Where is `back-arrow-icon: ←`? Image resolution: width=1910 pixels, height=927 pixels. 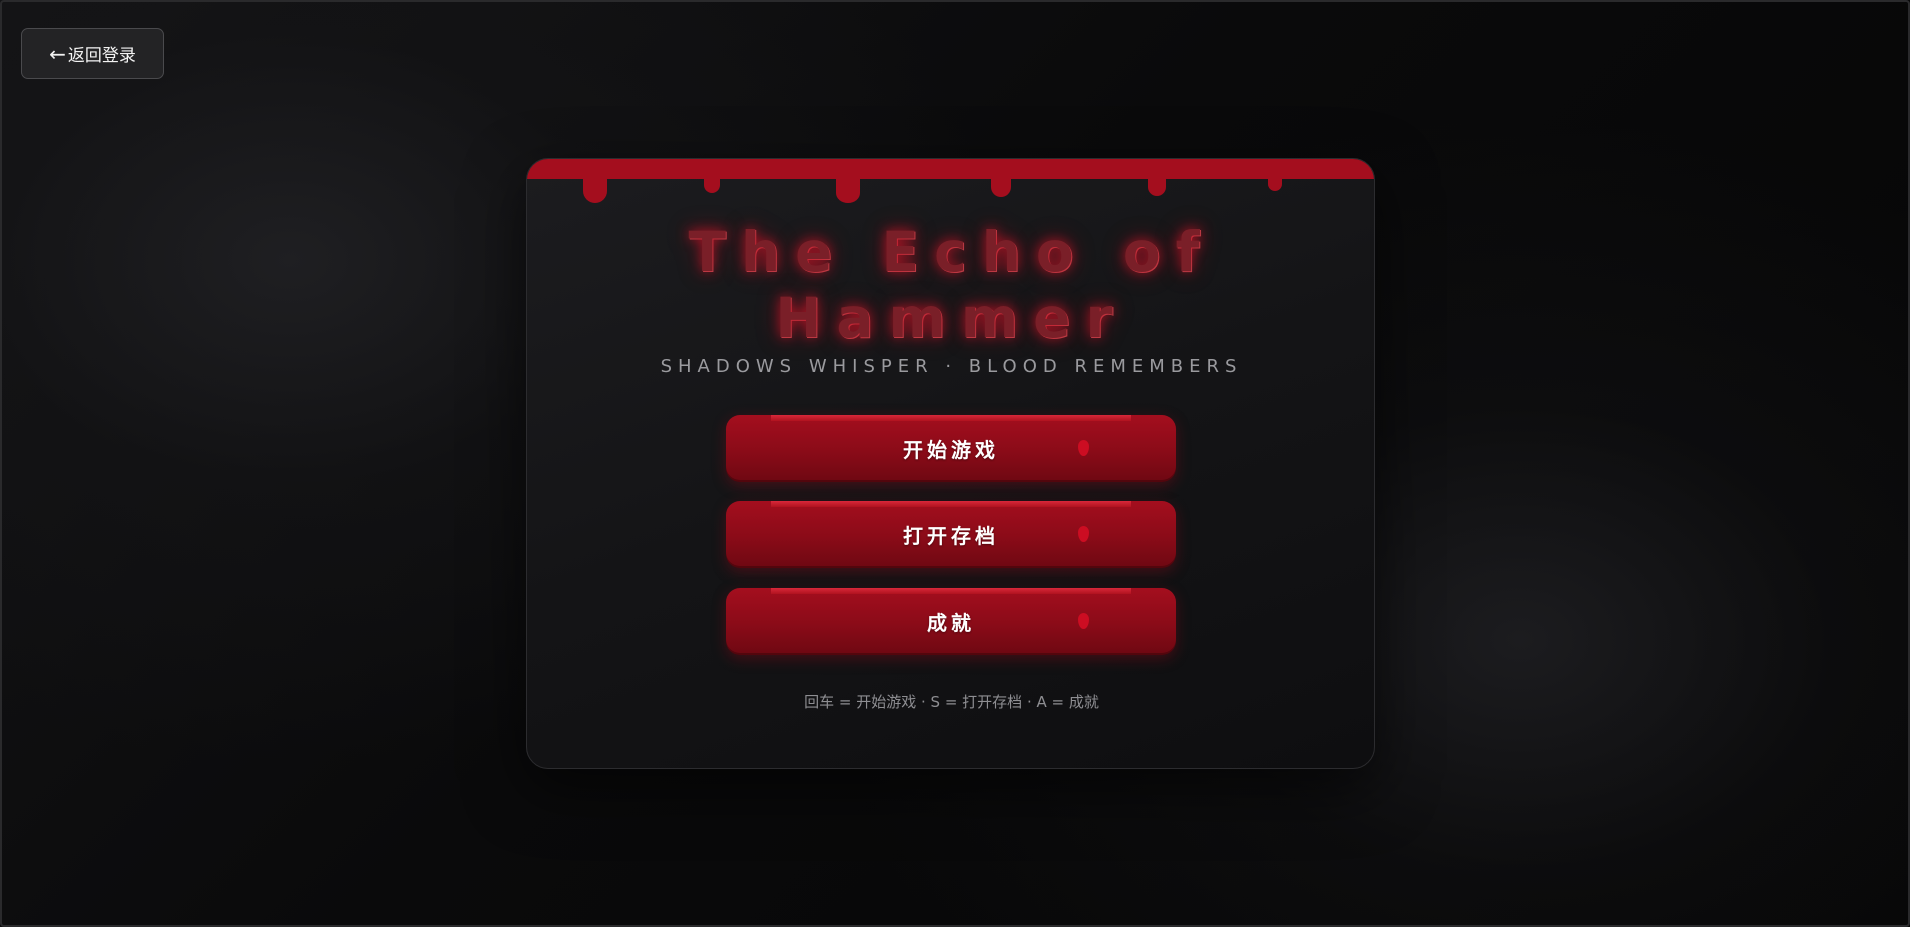
back-arrow-icon: ← is located at coordinates (57, 53).